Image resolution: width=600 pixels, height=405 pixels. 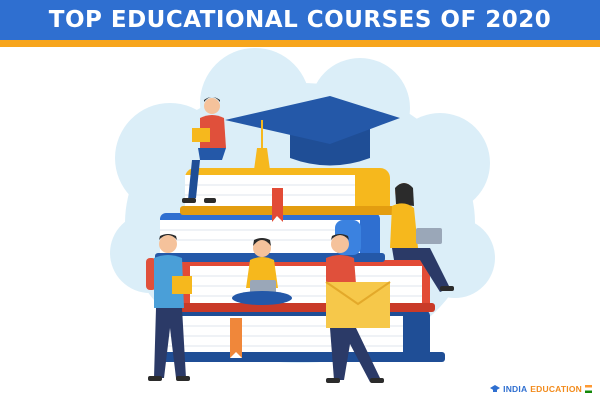 I want to click on cap-logo-icon, so click(x=495, y=388).